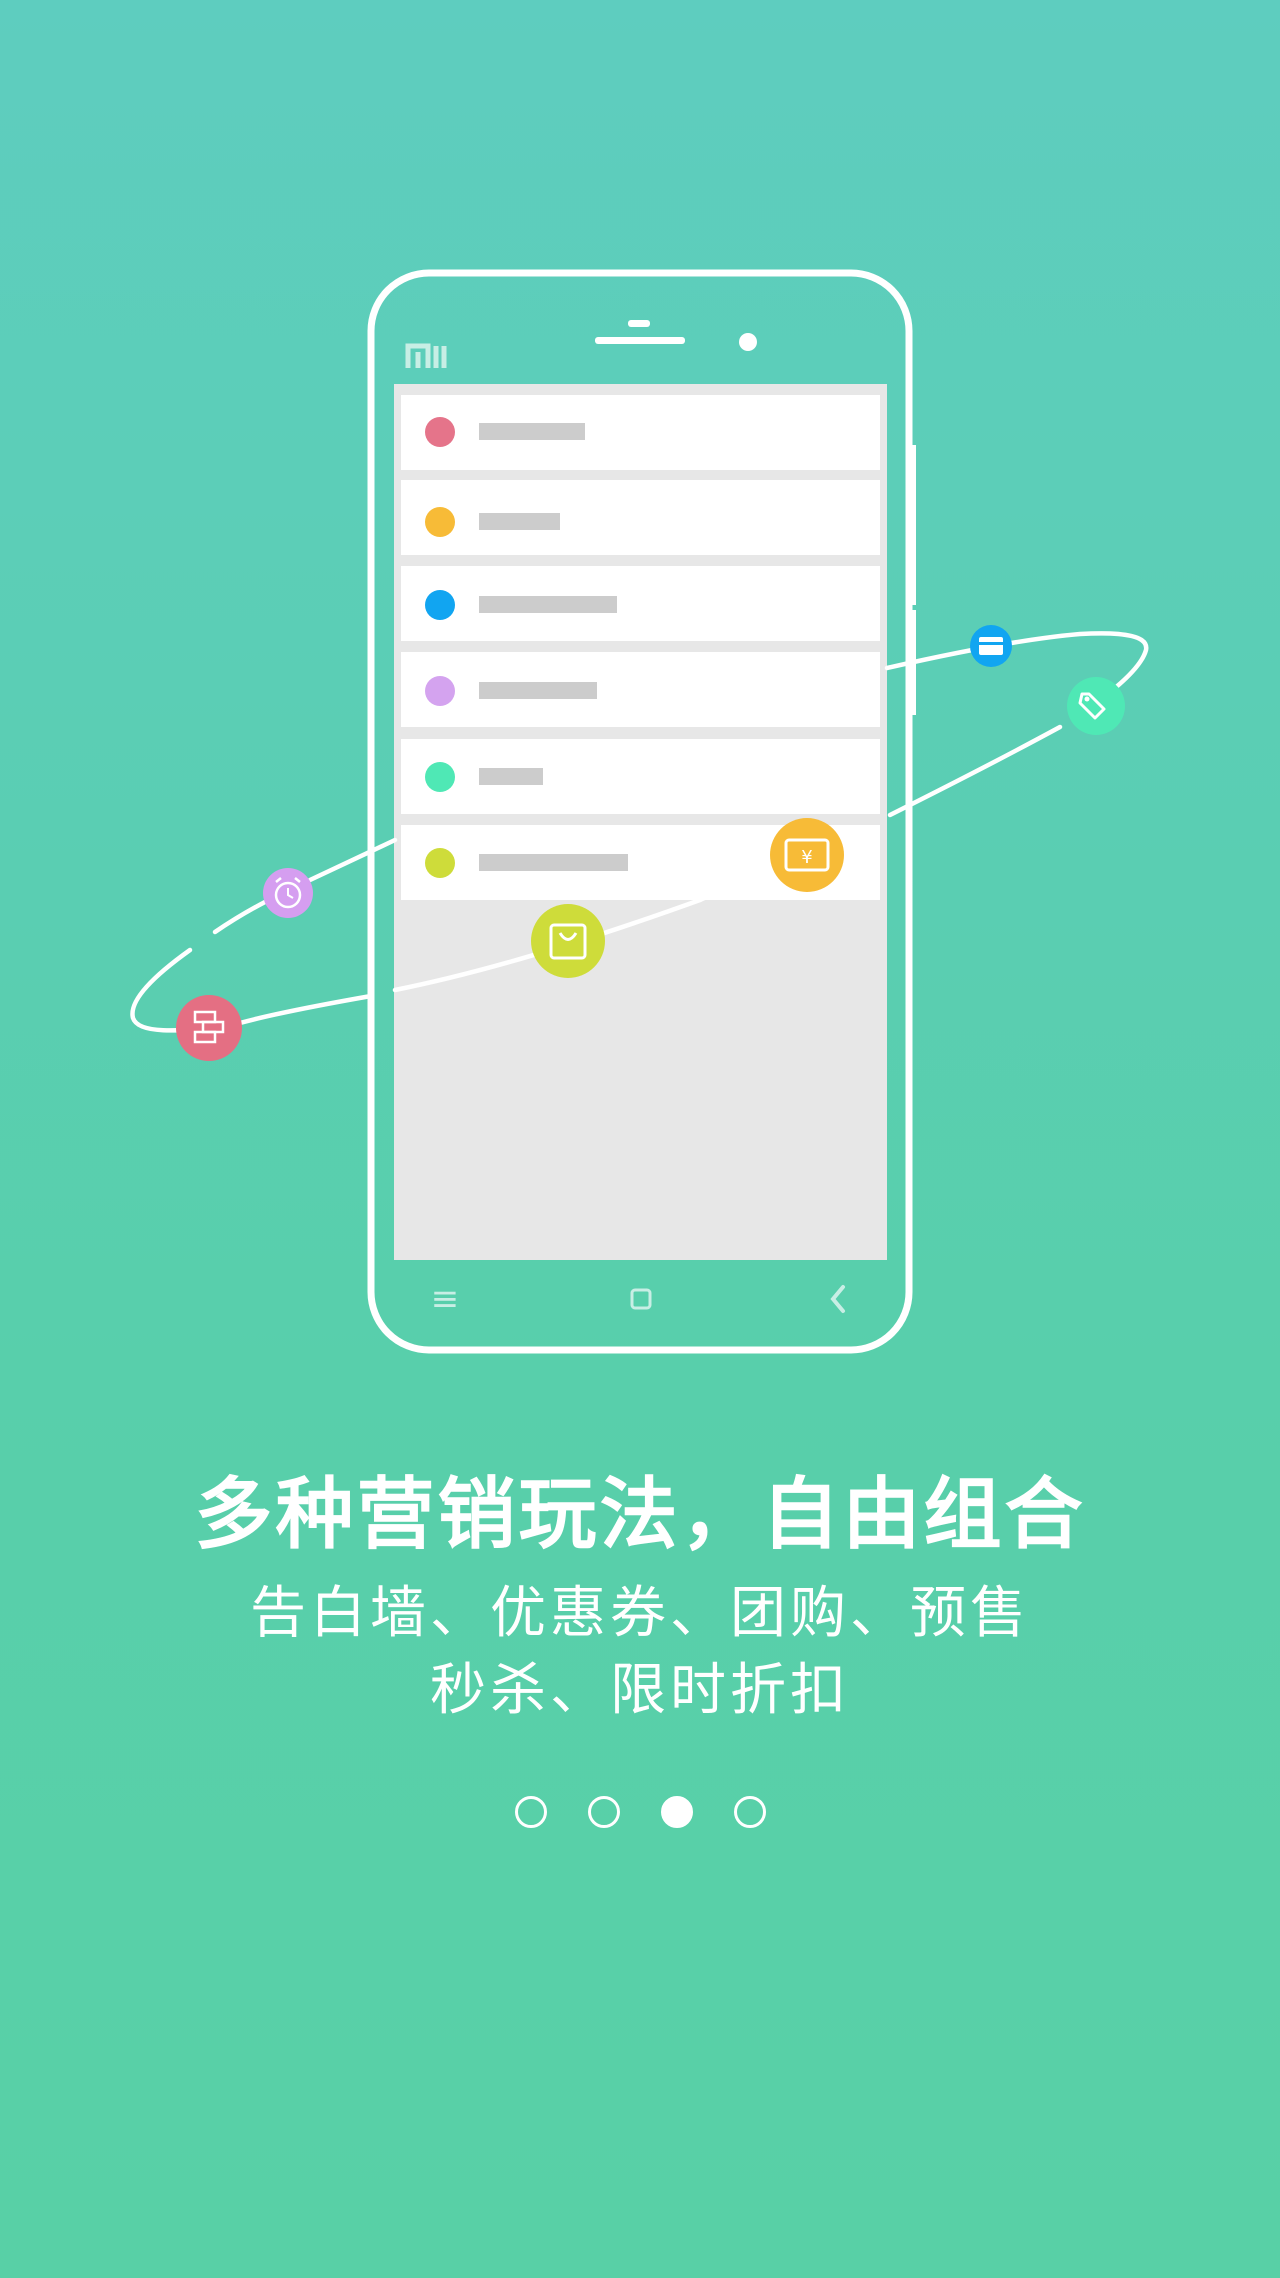 This screenshot has width=1280, height=2278. I want to click on mi-logo, so click(426, 355).